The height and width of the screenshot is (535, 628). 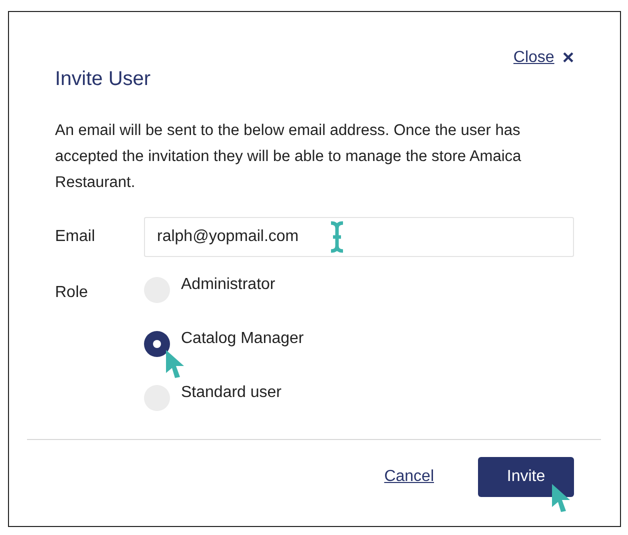 I want to click on email-label: Email, so click(x=75, y=237).